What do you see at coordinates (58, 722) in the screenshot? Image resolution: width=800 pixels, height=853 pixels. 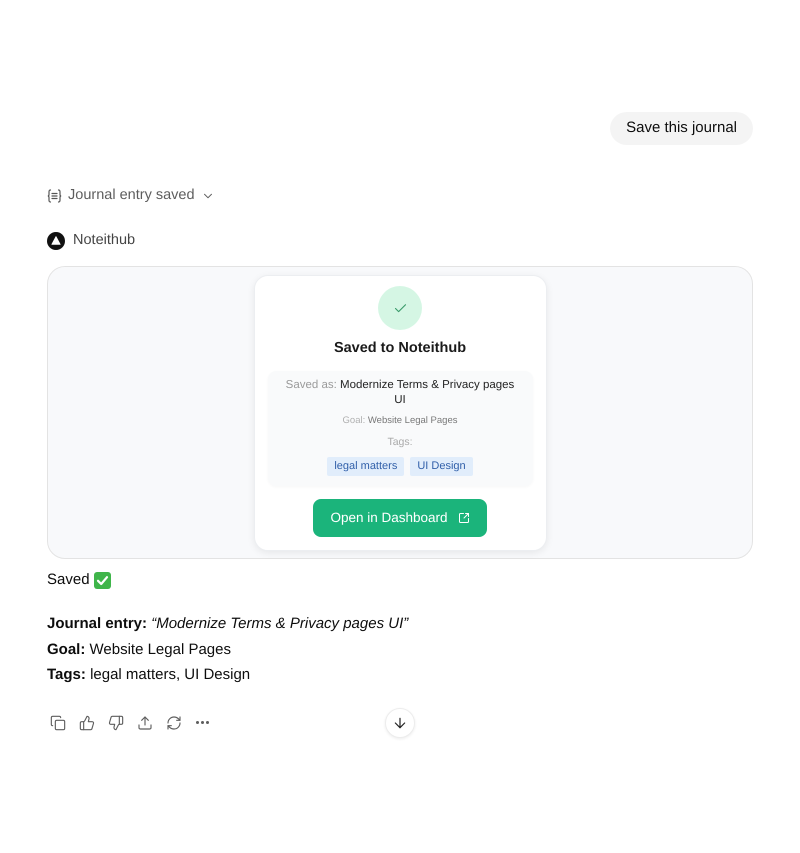 I see `copy-icon` at bounding box center [58, 722].